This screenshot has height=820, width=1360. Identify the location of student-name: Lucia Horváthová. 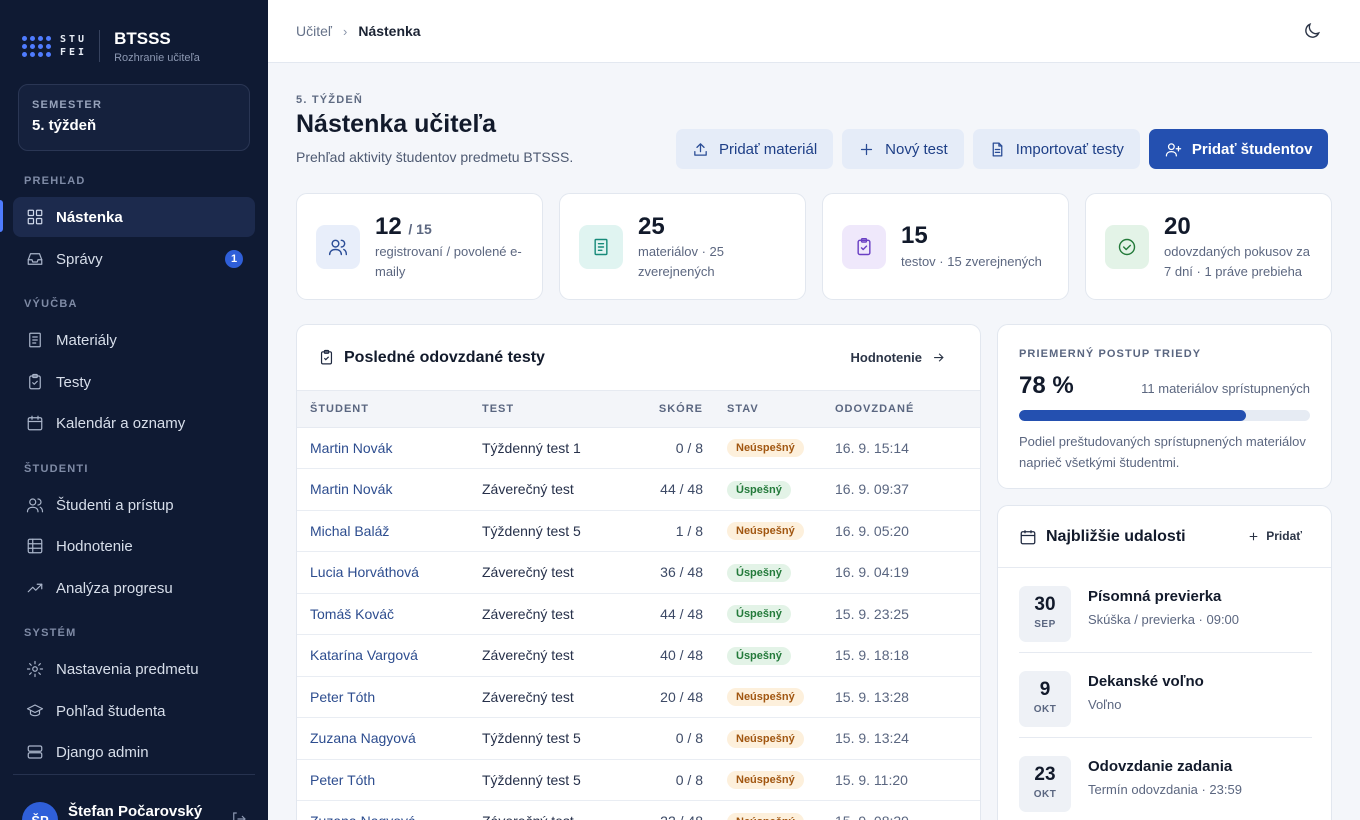
(389, 572).